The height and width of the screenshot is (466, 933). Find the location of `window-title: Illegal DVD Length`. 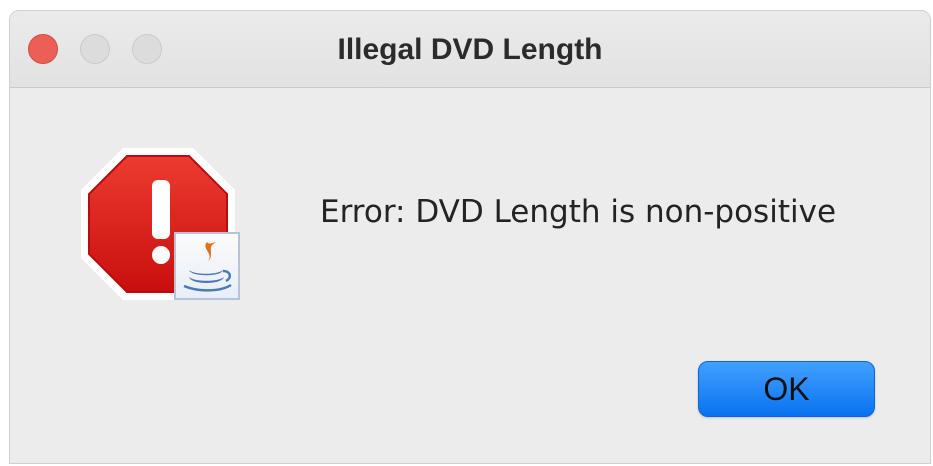

window-title: Illegal DVD Length is located at coordinates (470, 49).